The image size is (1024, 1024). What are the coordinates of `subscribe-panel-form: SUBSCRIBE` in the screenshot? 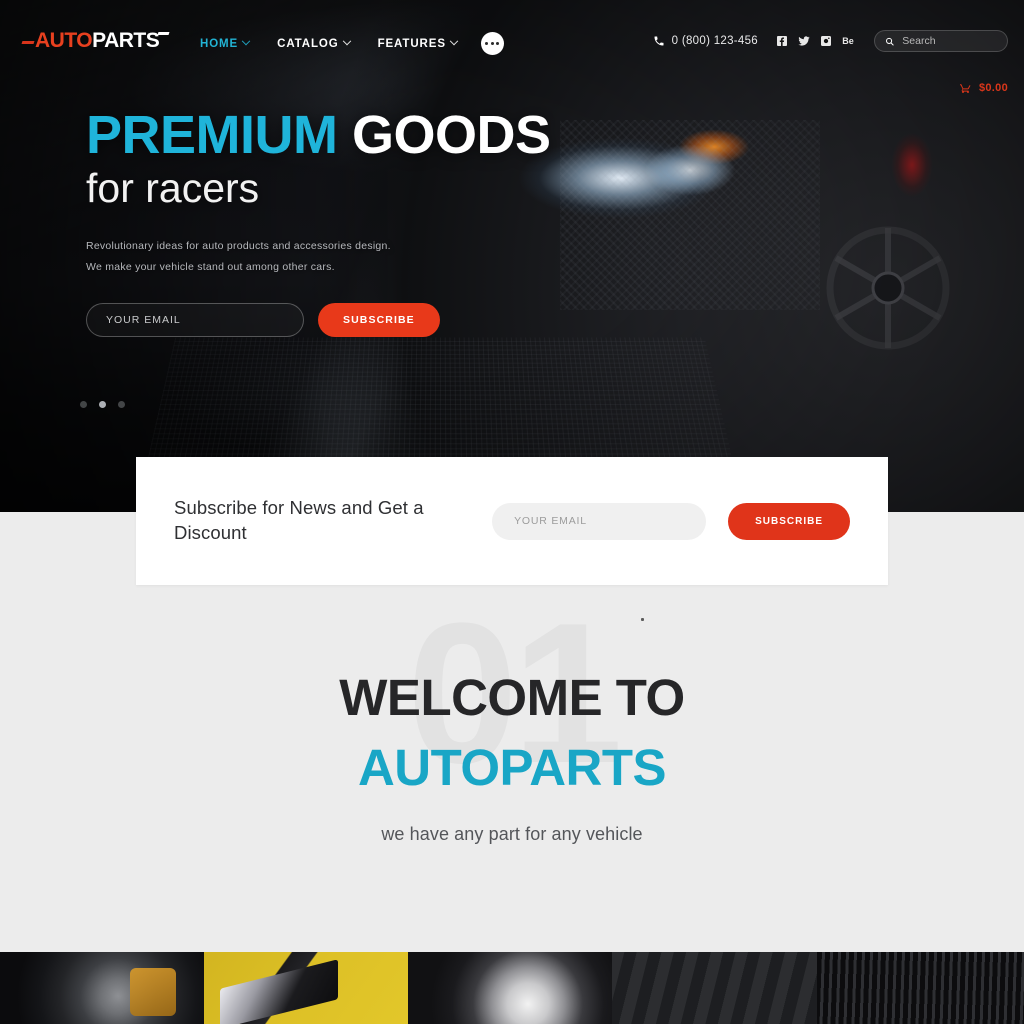 It's located at (671, 521).